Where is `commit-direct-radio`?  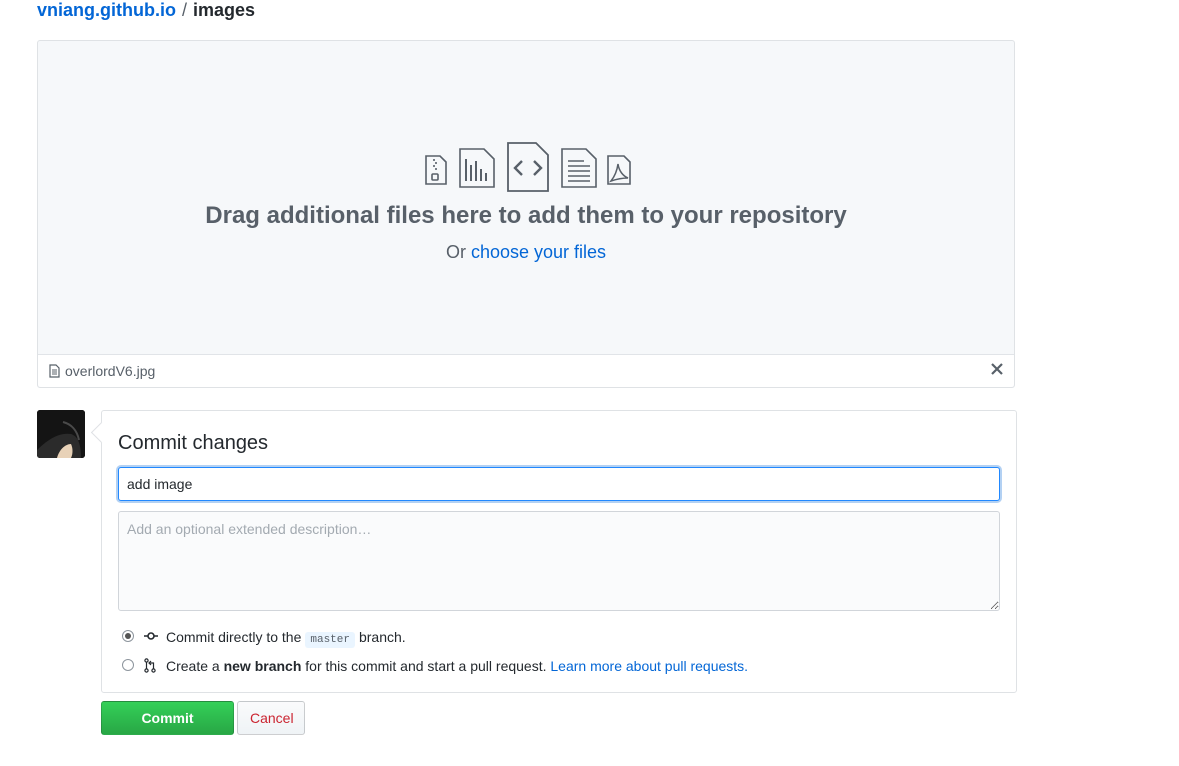 commit-direct-radio is located at coordinates (128, 636).